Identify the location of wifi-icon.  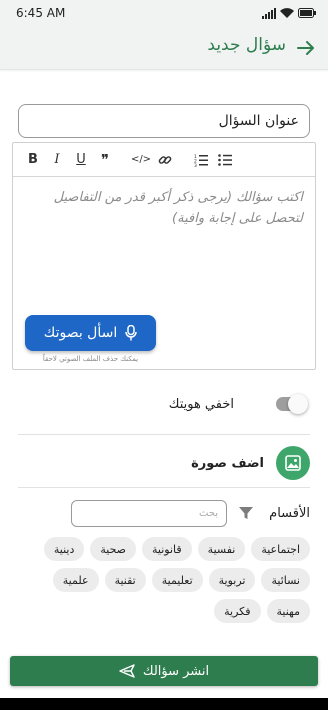
(287, 12).